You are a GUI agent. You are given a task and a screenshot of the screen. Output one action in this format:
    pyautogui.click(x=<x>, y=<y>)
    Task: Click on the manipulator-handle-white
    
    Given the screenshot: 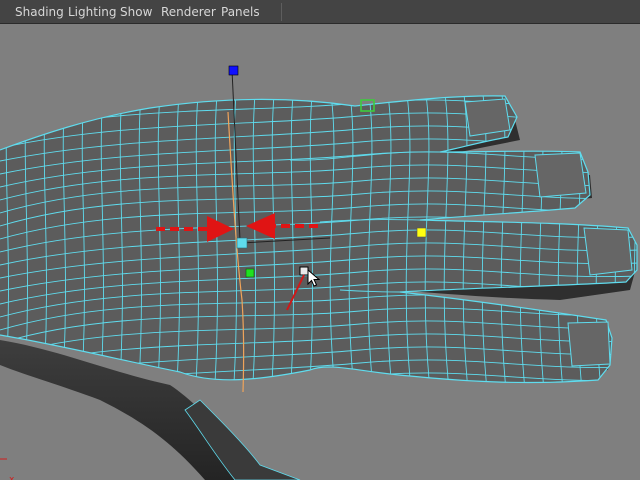 What is the action you would take?
    pyautogui.click(x=304, y=271)
    